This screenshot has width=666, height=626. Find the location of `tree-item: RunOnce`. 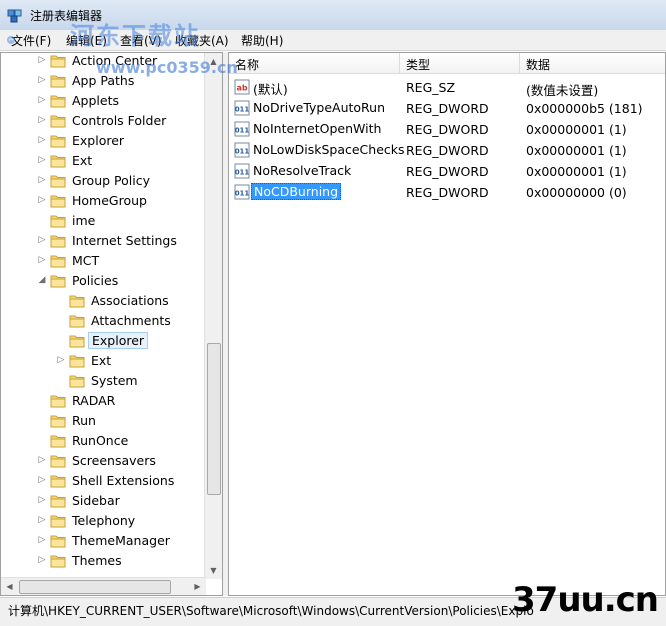

tree-item: RunOnce is located at coordinates (102, 441).